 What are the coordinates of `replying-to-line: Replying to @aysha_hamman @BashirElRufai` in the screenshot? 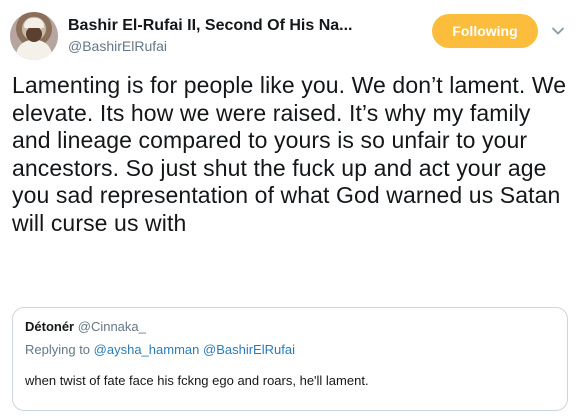 It's located at (290, 350).